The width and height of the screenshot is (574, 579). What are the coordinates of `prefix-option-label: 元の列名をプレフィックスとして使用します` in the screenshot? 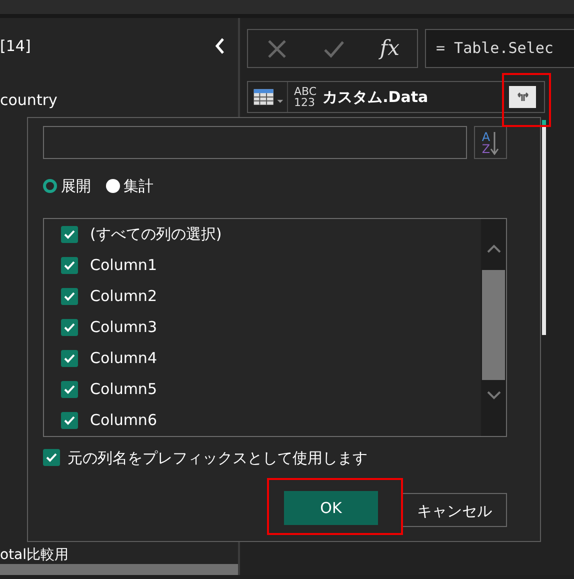 It's located at (218, 457).